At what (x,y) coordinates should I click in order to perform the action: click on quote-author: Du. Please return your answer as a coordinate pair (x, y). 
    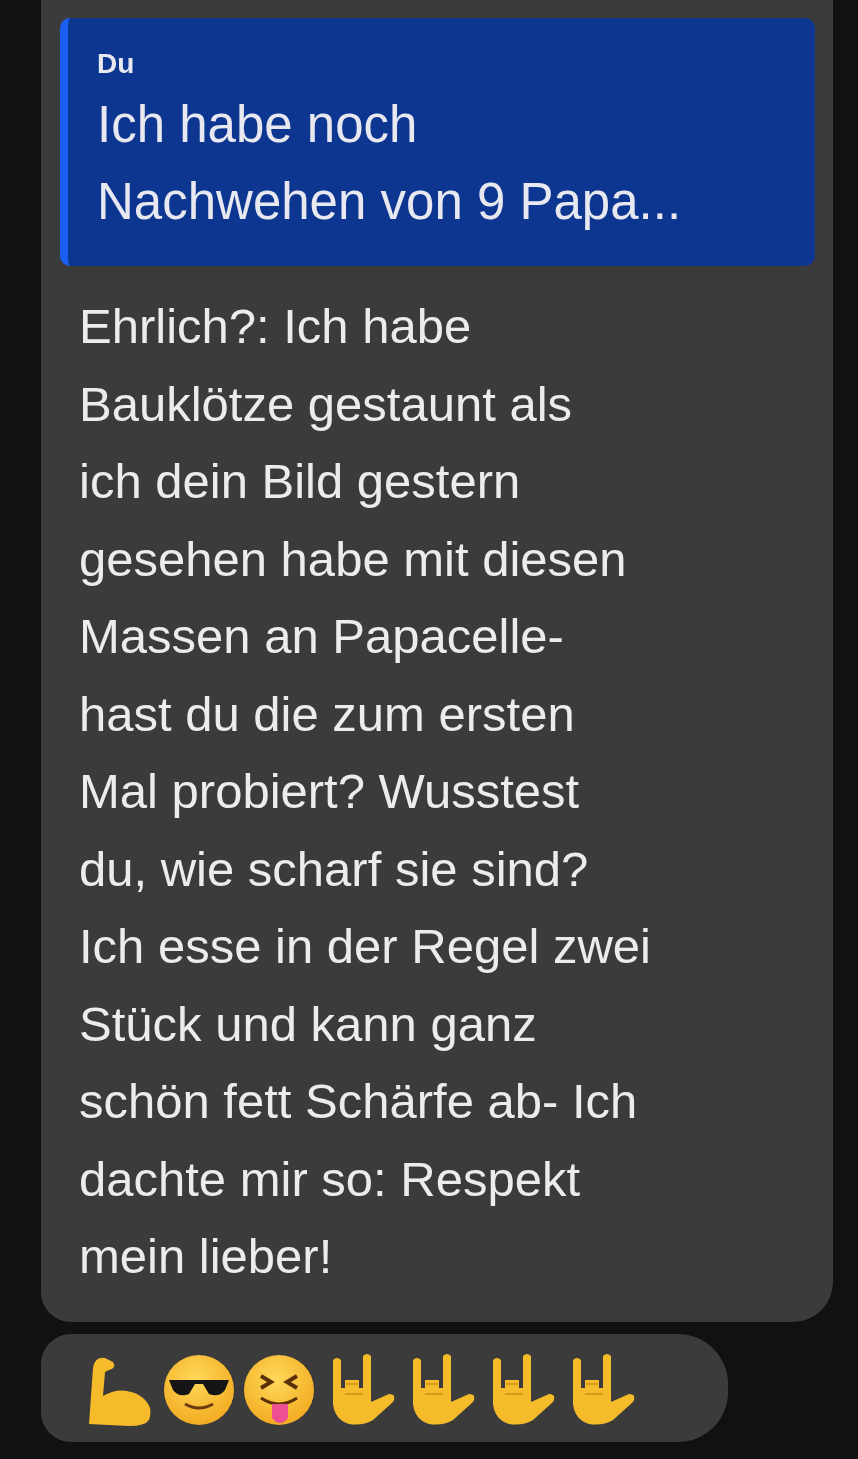
    Looking at the image, I should click on (116, 64).